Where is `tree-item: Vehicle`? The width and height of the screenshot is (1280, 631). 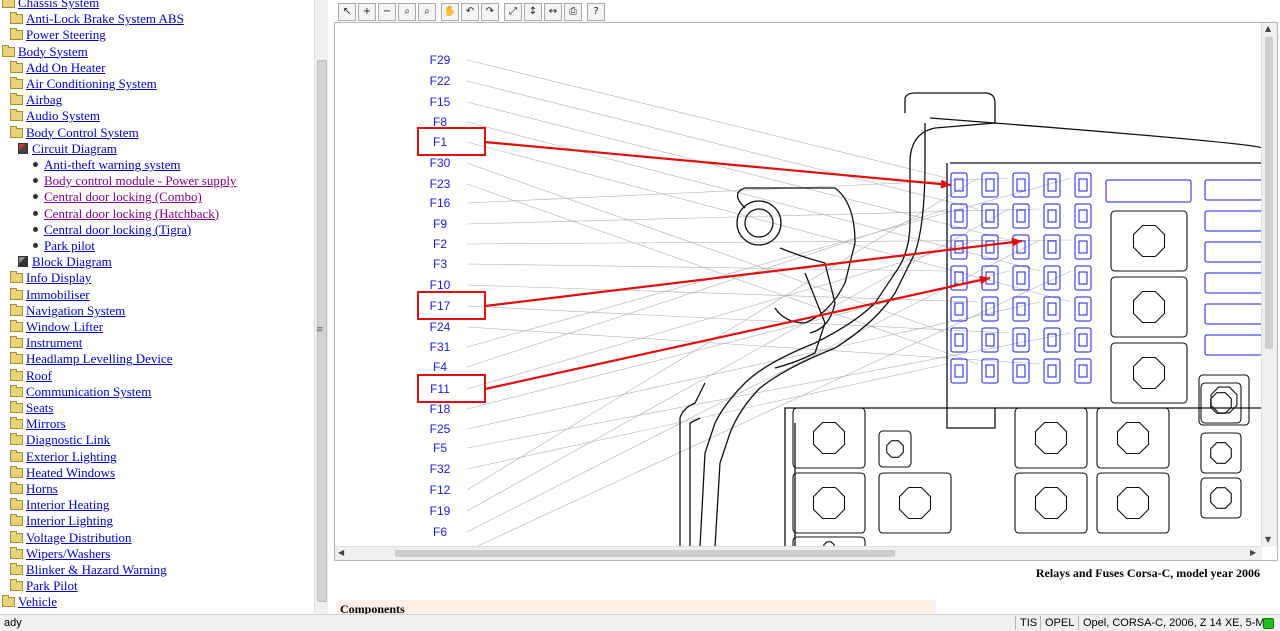
tree-item: Vehicle is located at coordinates (29, 602).